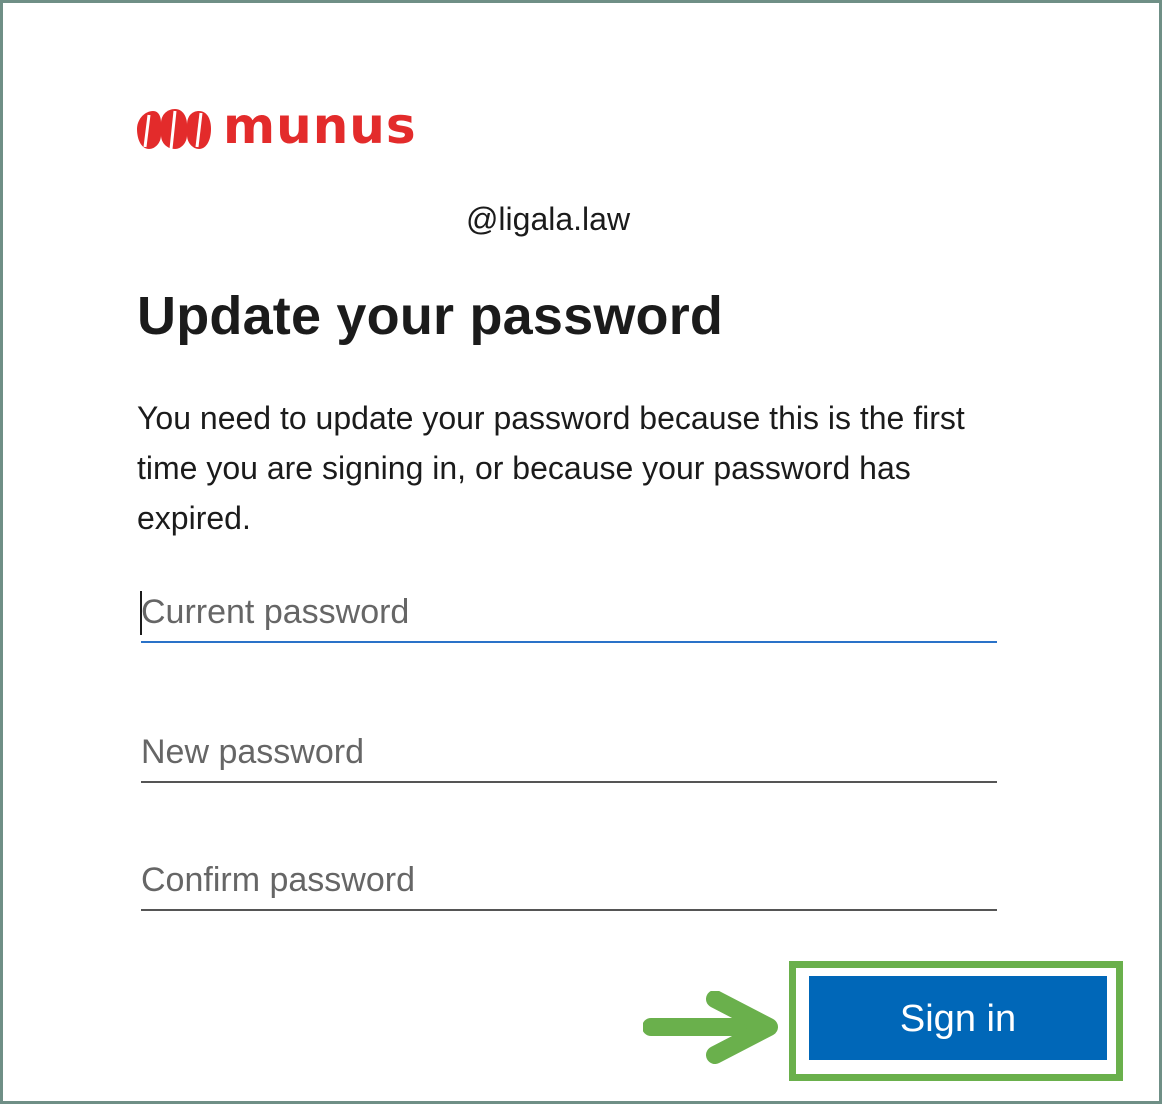 The width and height of the screenshot is (1162, 1104). What do you see at coordinates (174, 129) in the screenshot?
I see `munus-logo-icon` at bounding box center [174, 129].